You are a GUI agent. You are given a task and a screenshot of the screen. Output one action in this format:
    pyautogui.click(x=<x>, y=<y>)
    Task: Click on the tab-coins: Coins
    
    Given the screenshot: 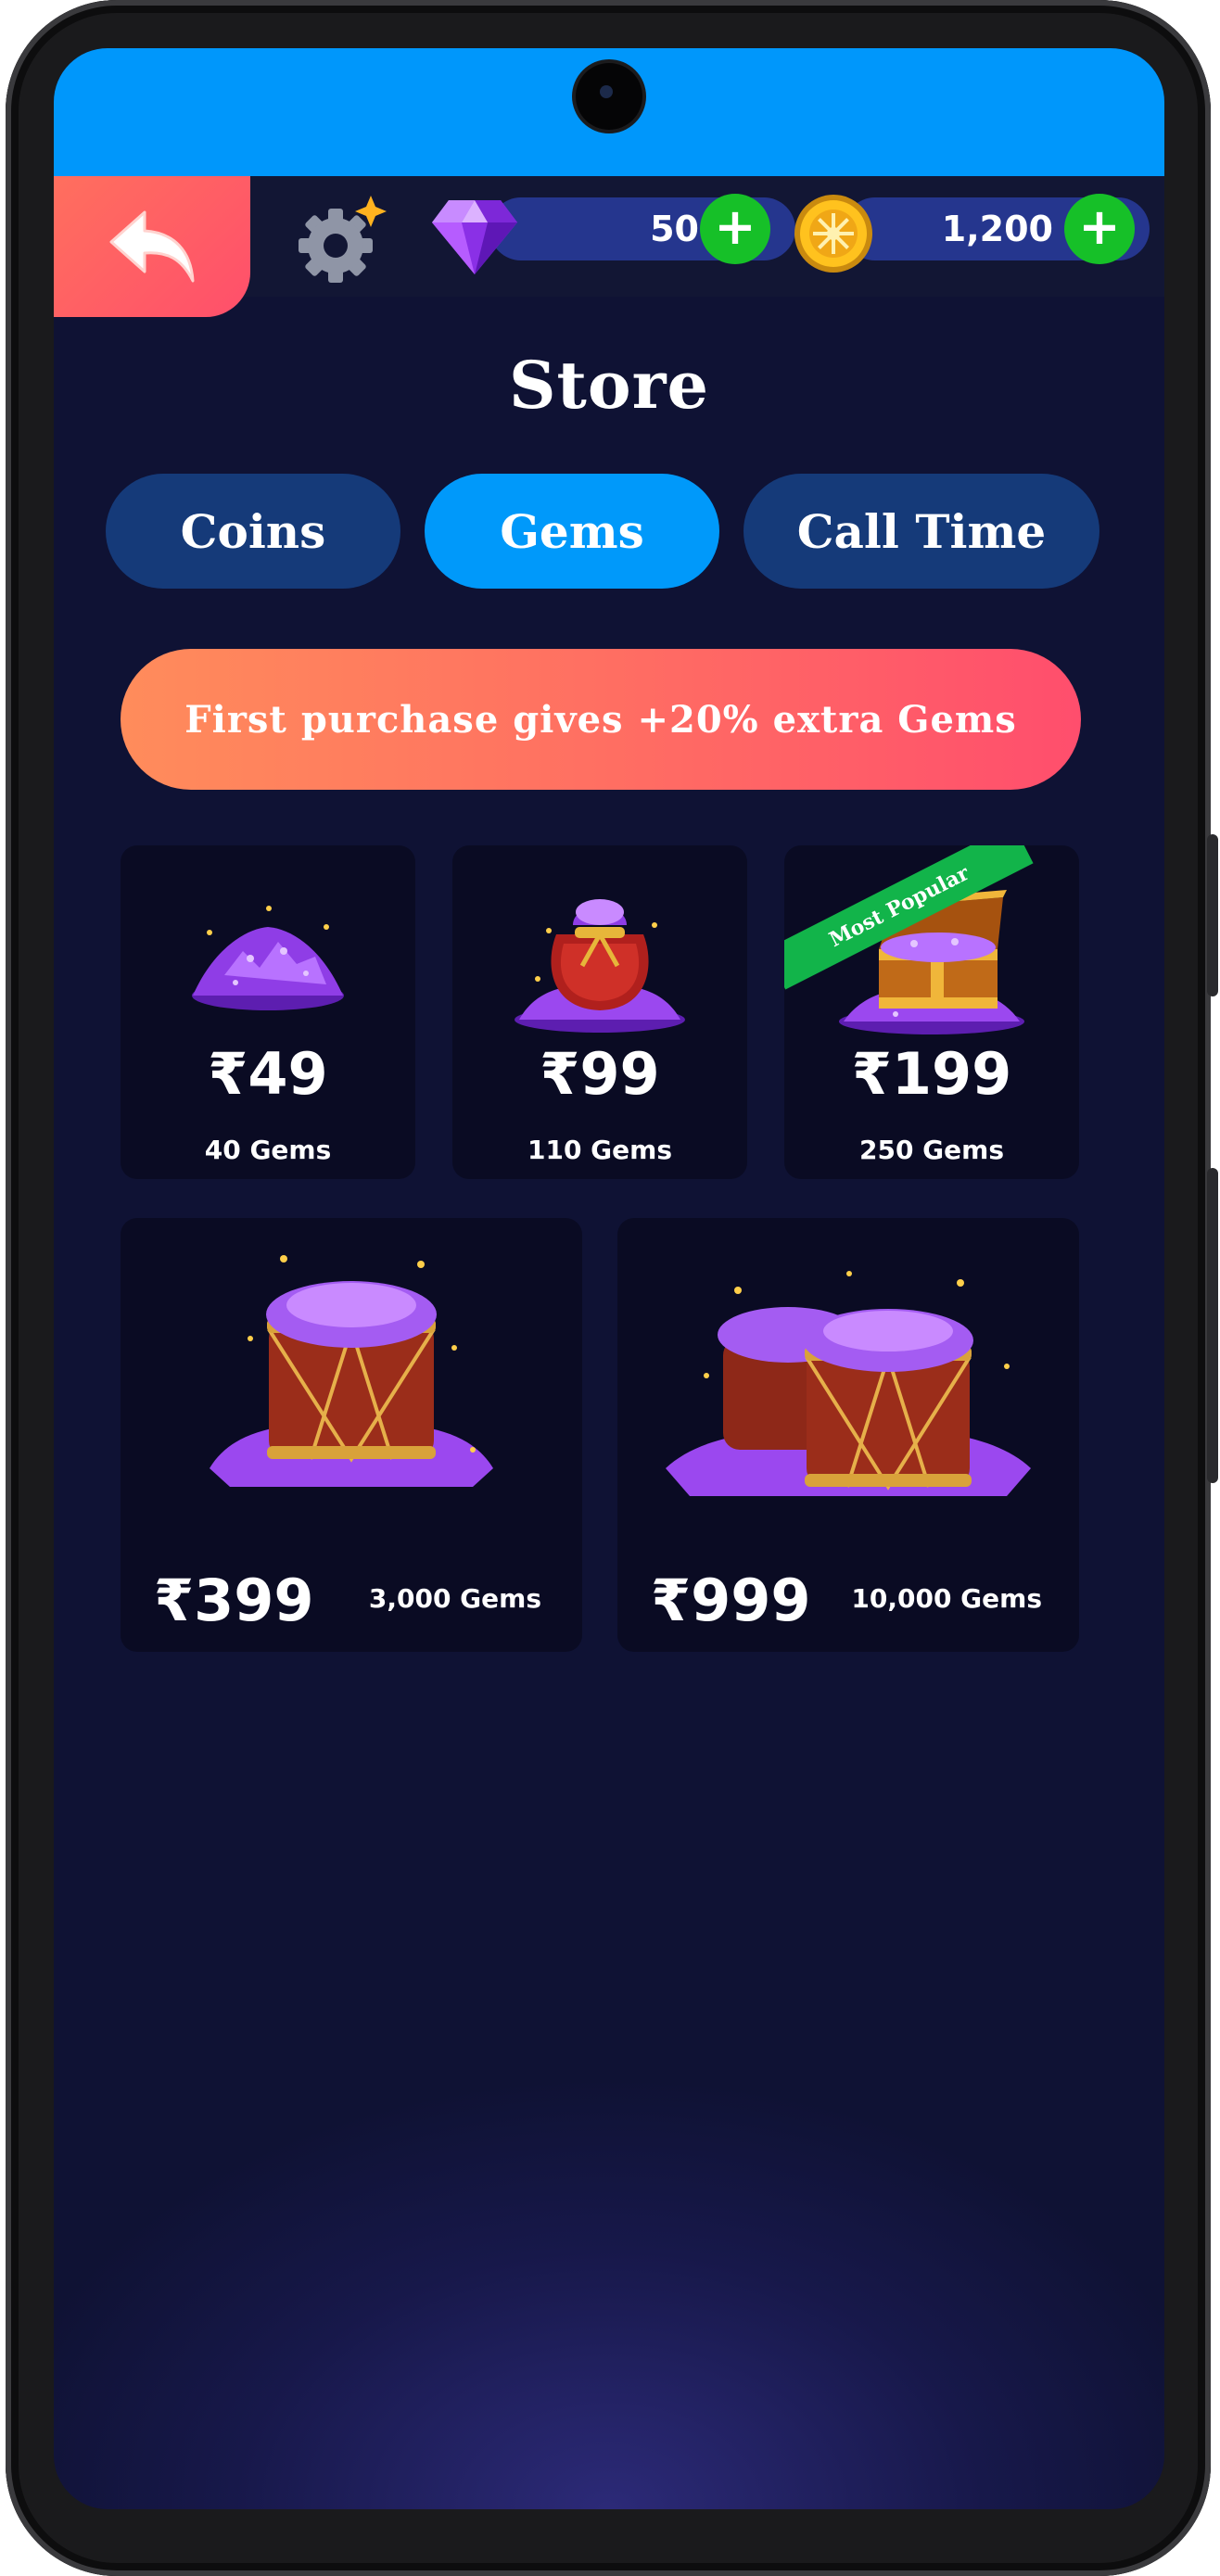 What is the action you would take?
    pyautogui.click(x=253, y=531)
    